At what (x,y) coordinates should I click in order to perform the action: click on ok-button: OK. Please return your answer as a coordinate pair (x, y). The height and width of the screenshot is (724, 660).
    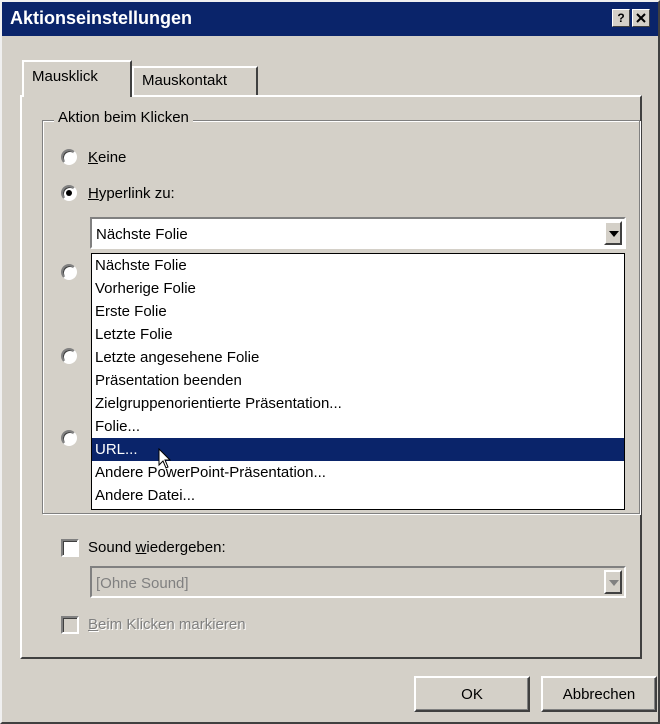
    Looking at the image, I should click on (472, 694).